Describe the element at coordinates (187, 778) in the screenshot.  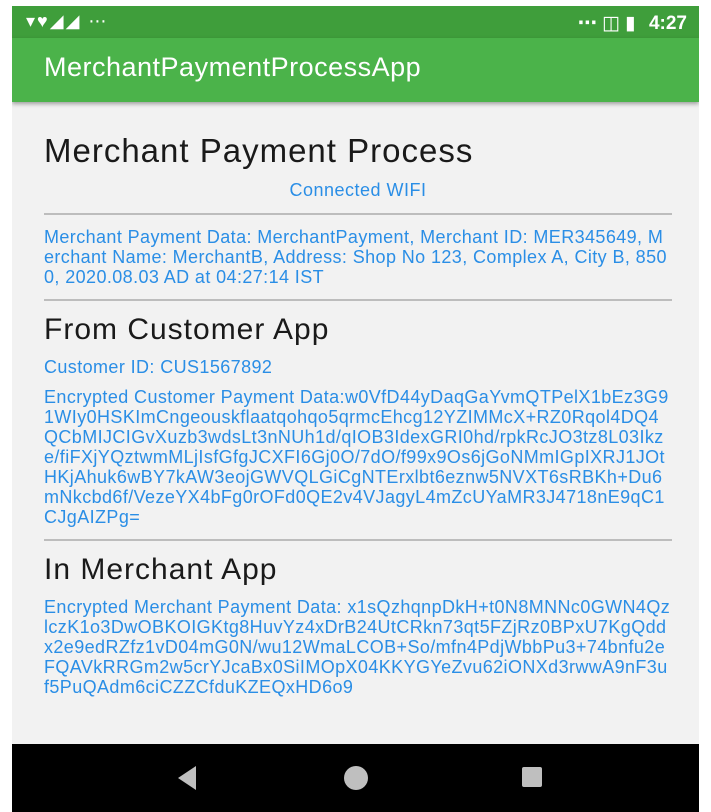
I see `back-icon` at that location.